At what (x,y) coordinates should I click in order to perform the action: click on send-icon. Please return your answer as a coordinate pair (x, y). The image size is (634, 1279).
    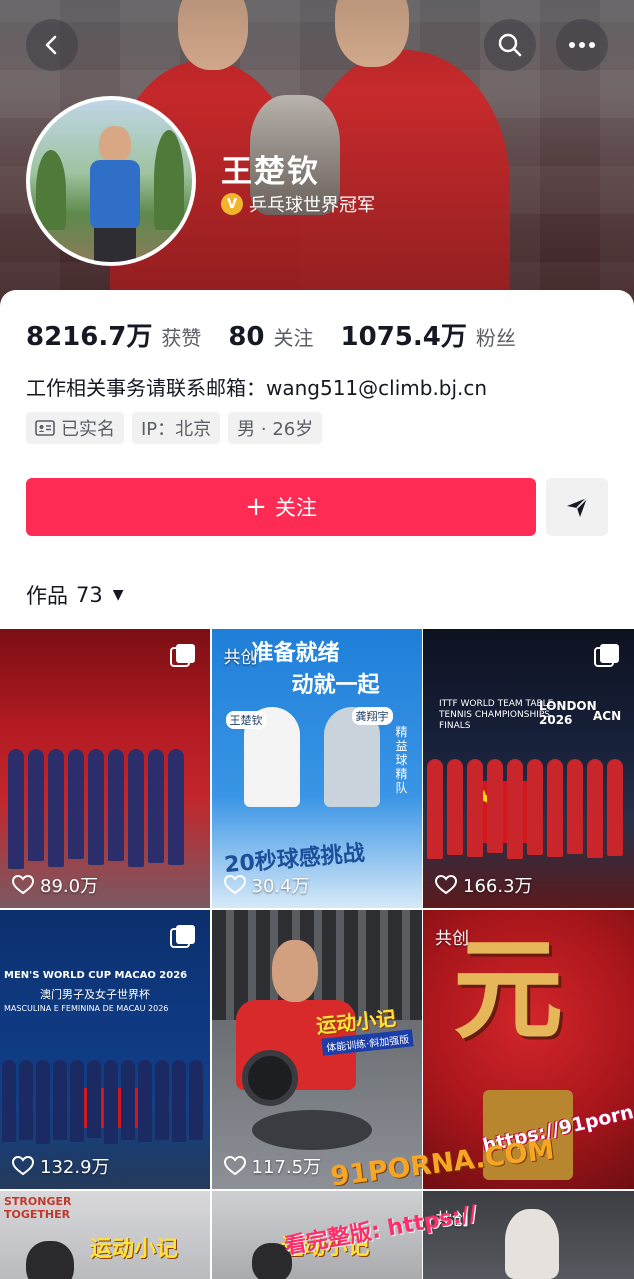
    Looking at the image, I should click on (577, 507).